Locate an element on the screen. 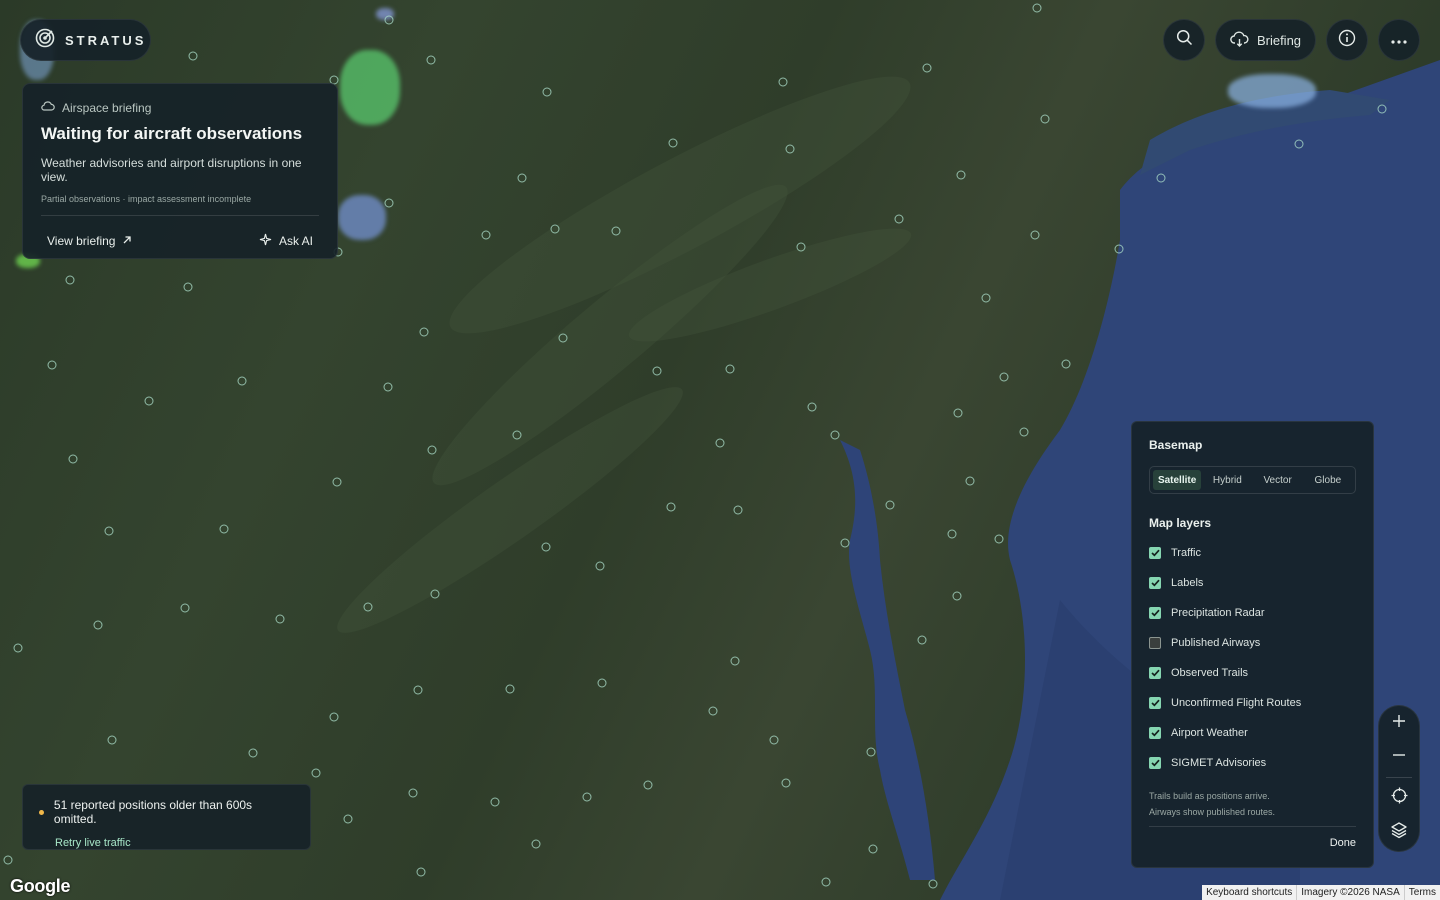 This screenshot has height=900, width=1440. terms-link: Terms is located at coordinates (1421, 892).